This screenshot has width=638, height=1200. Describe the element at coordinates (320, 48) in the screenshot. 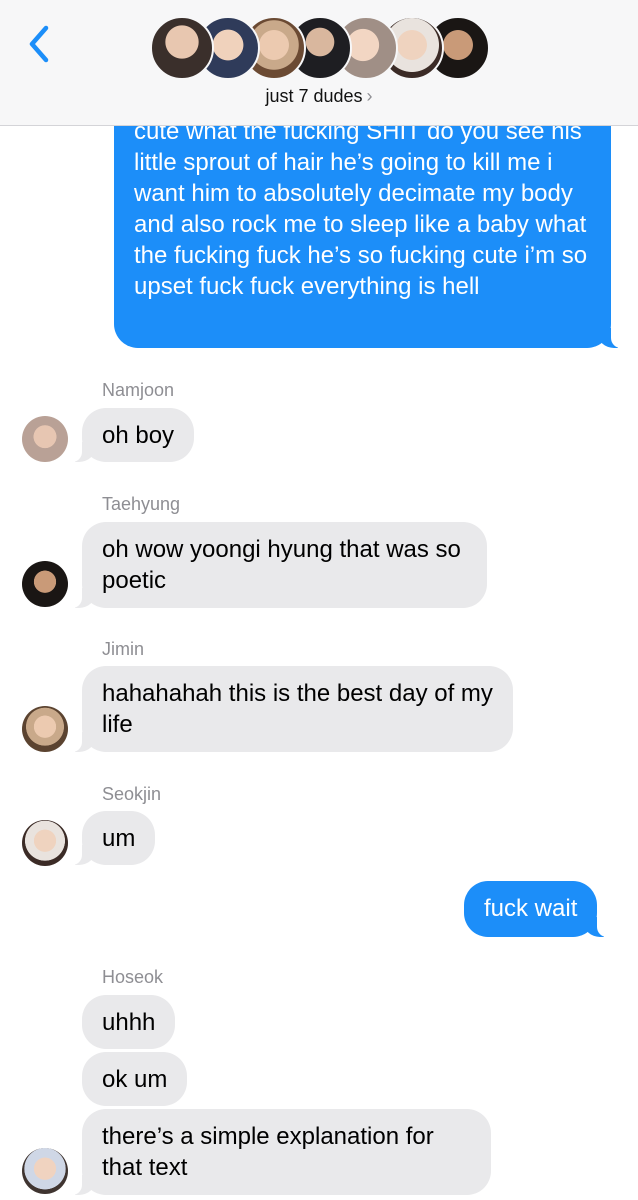

I see `group-avatars` at that location.